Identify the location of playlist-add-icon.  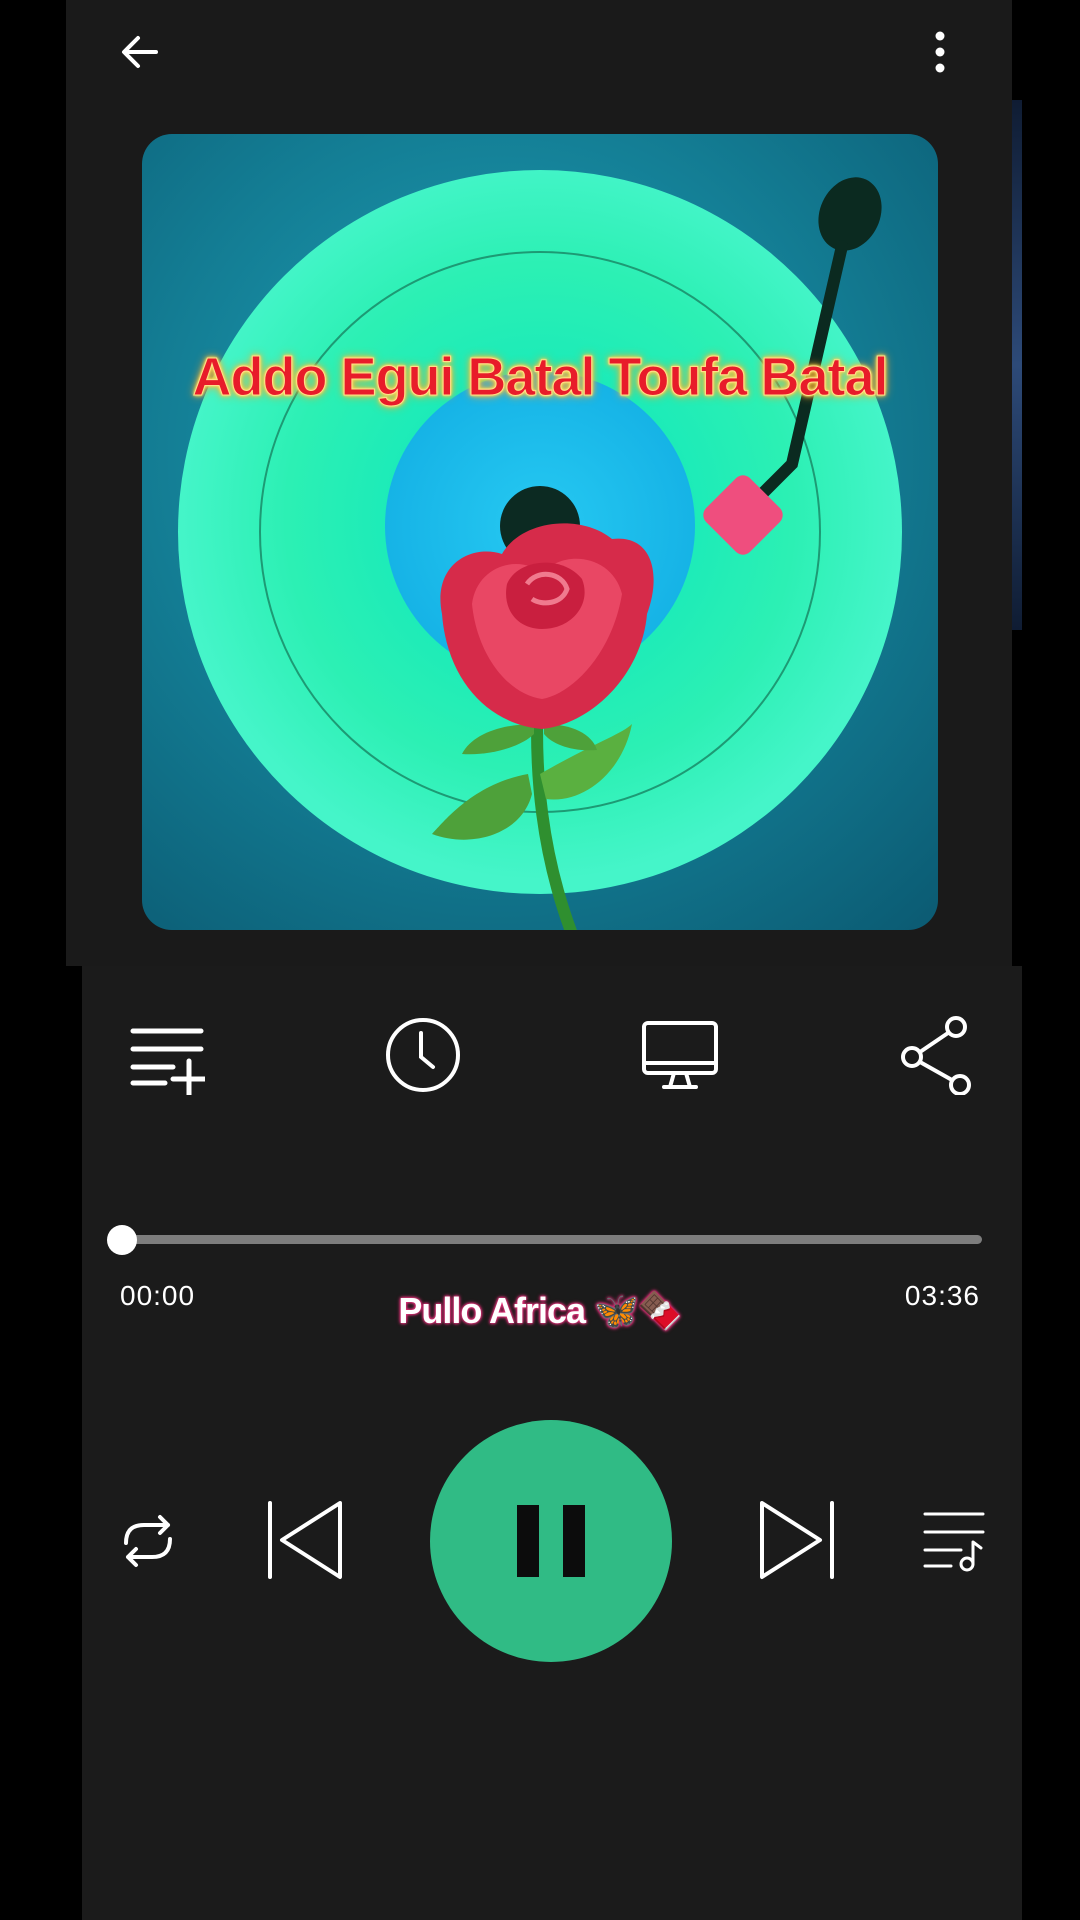
(167, 1061).